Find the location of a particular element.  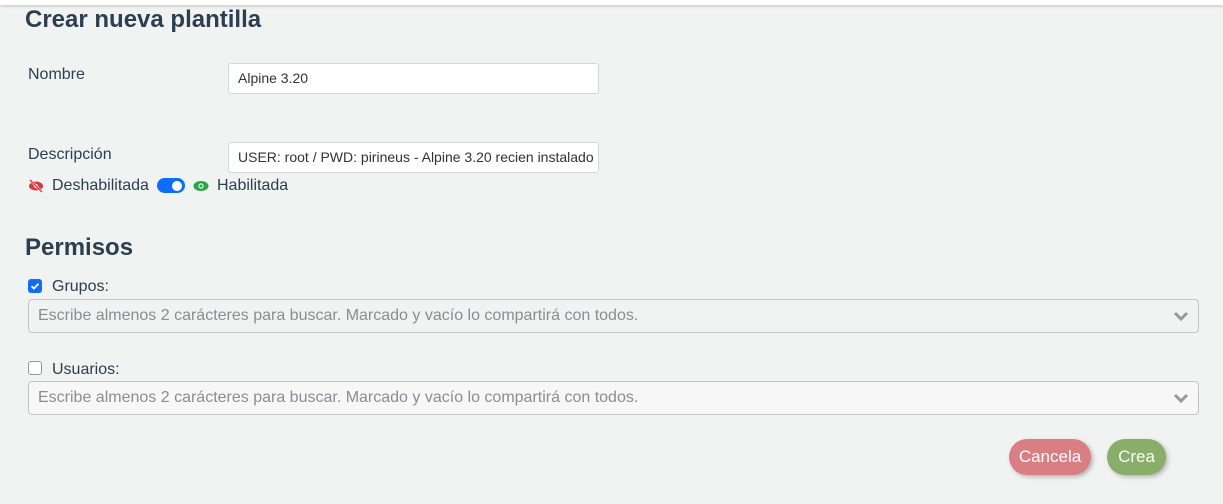

page-title: Crear nueva plantilla is located at coordinates (143, 19).